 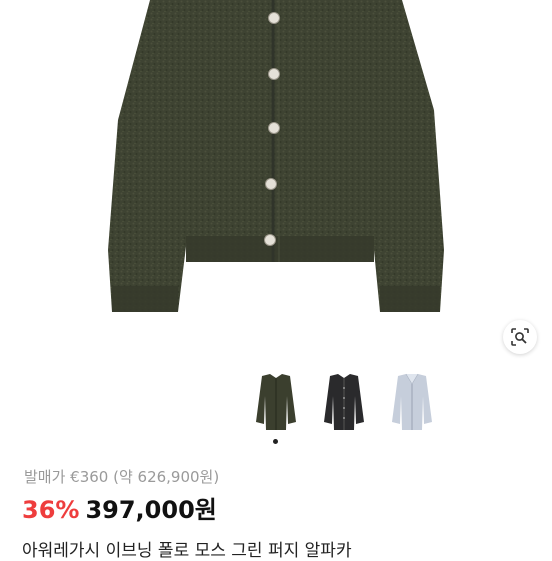 I want to click on thumbnail-black, so click(x=344, y=404).